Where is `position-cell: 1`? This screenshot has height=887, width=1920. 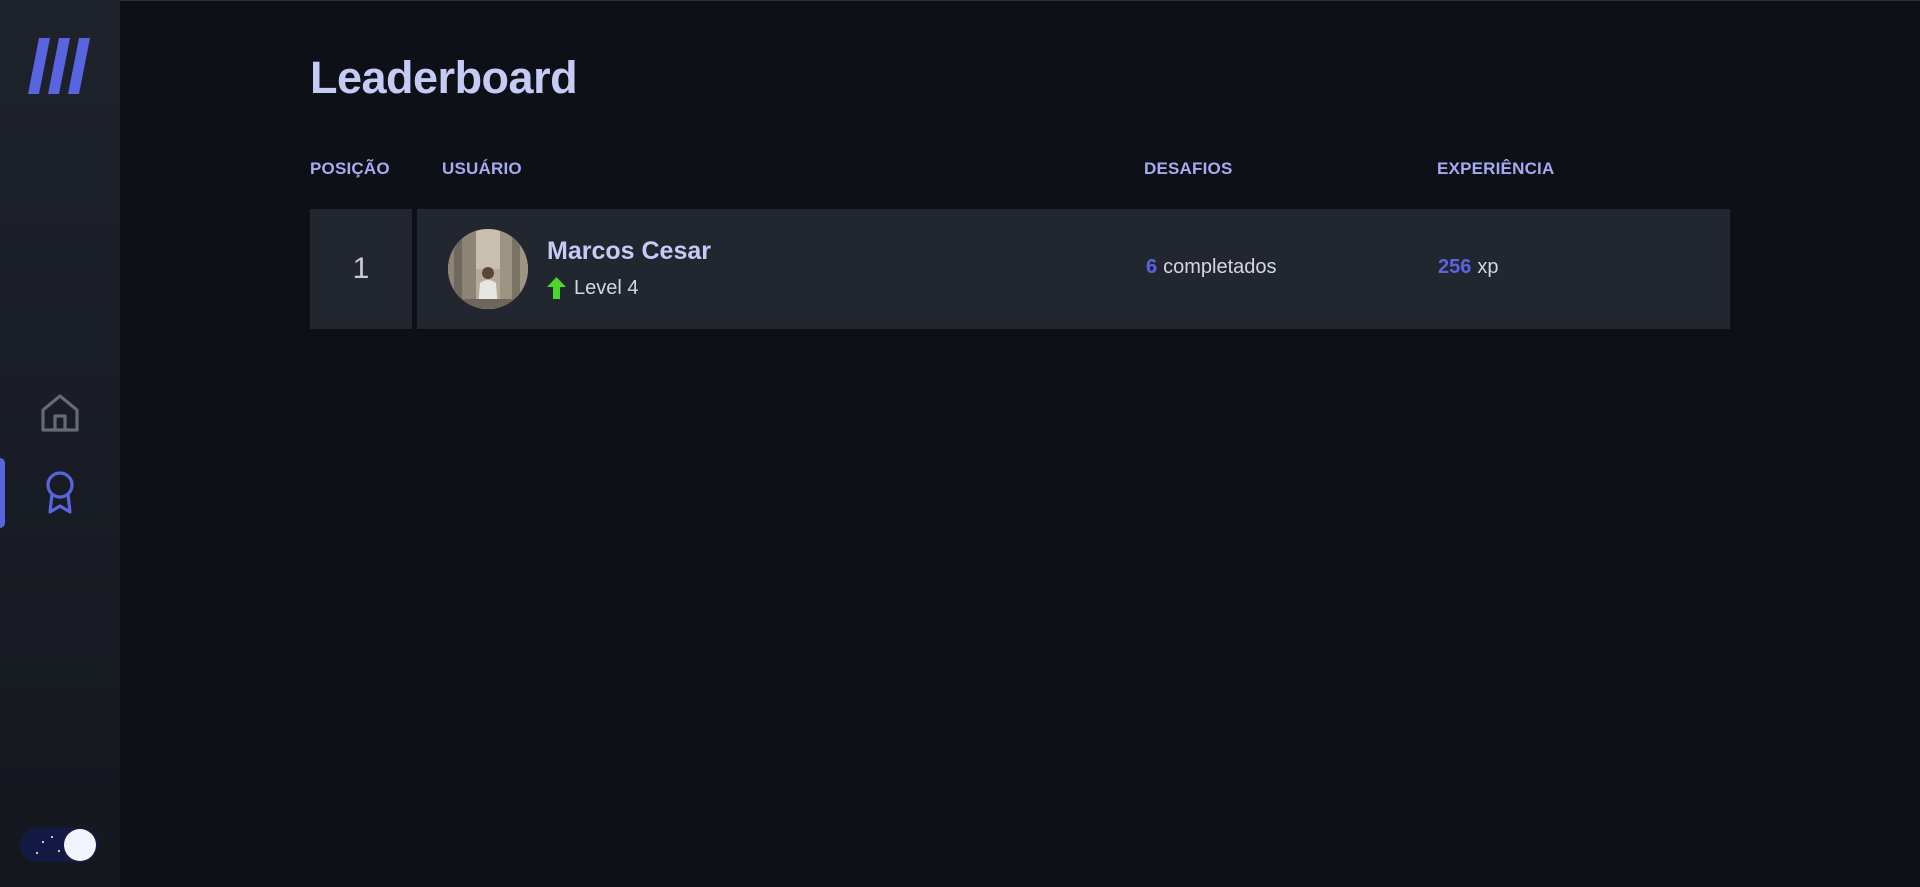
position-cell: 1 is located at coordinates (361, 269).